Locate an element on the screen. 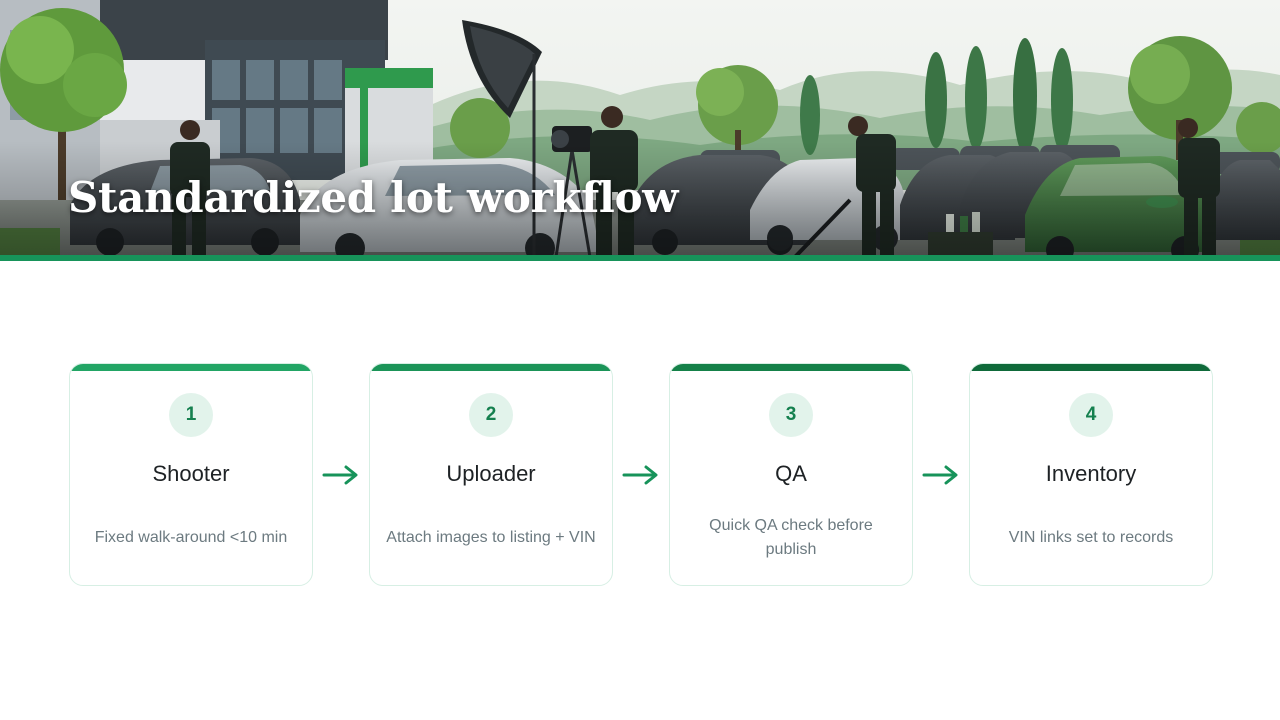 The image size is (1280, 720). step-number-badge: 2 is located at coordinates (491, 415).